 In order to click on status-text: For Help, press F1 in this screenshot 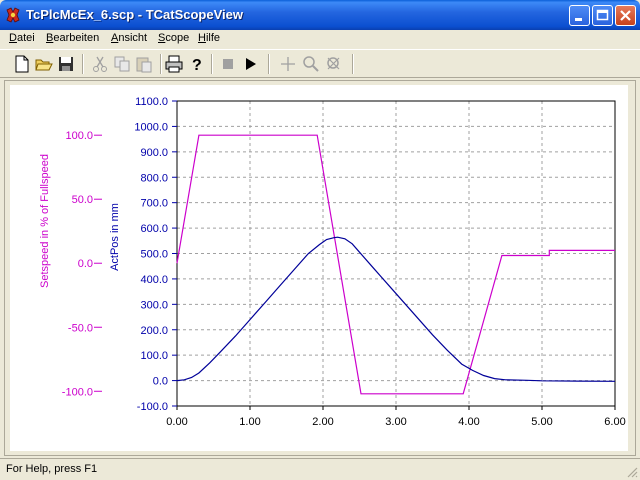, I will do `click(52, 469)`.